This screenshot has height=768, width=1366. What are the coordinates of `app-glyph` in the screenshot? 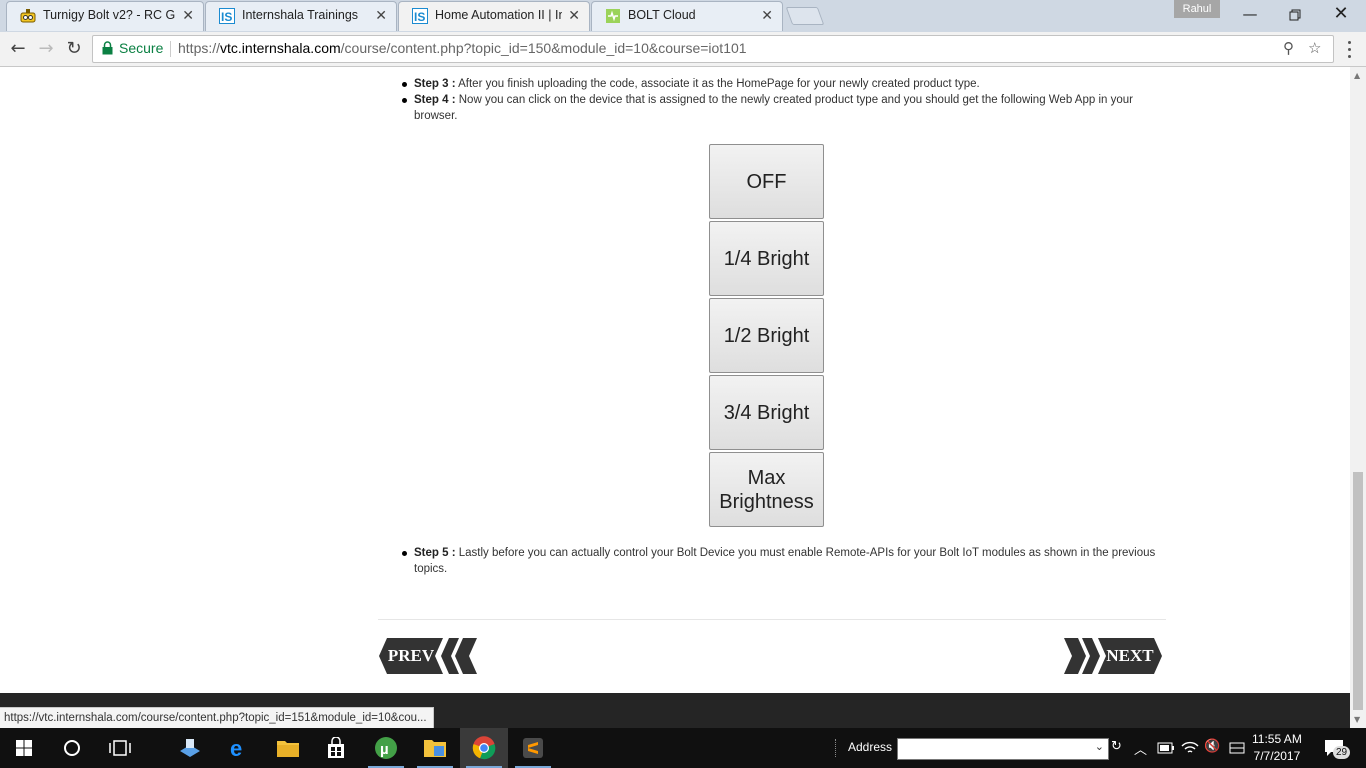 It's located at (190, 748).